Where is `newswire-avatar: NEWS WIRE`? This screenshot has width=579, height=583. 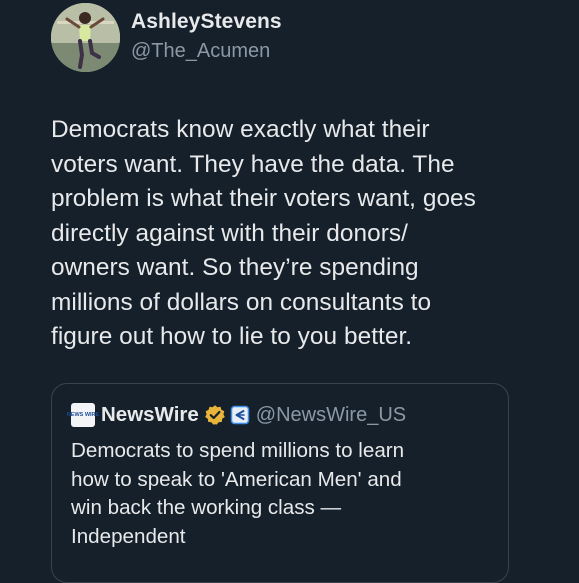
newswire-avatar: NEWS WIRE is located at coordinates (83, 415).